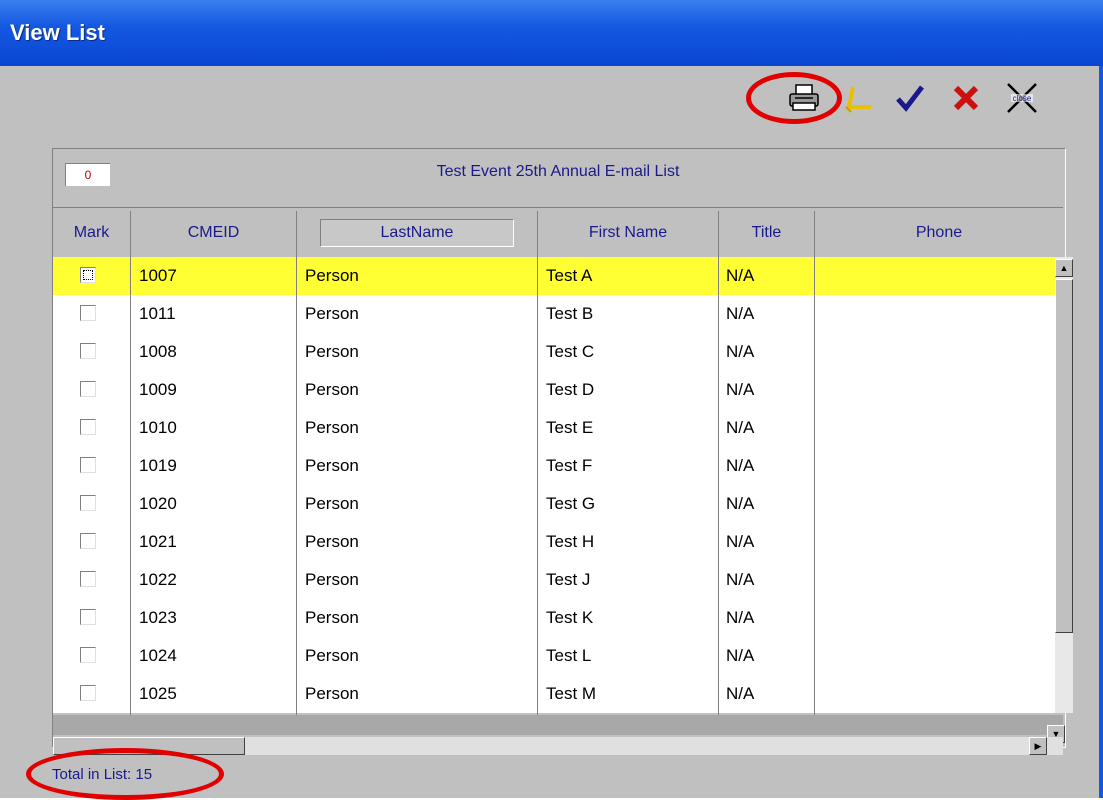  I want to click on annotation-circle-print, so click(794, 98).